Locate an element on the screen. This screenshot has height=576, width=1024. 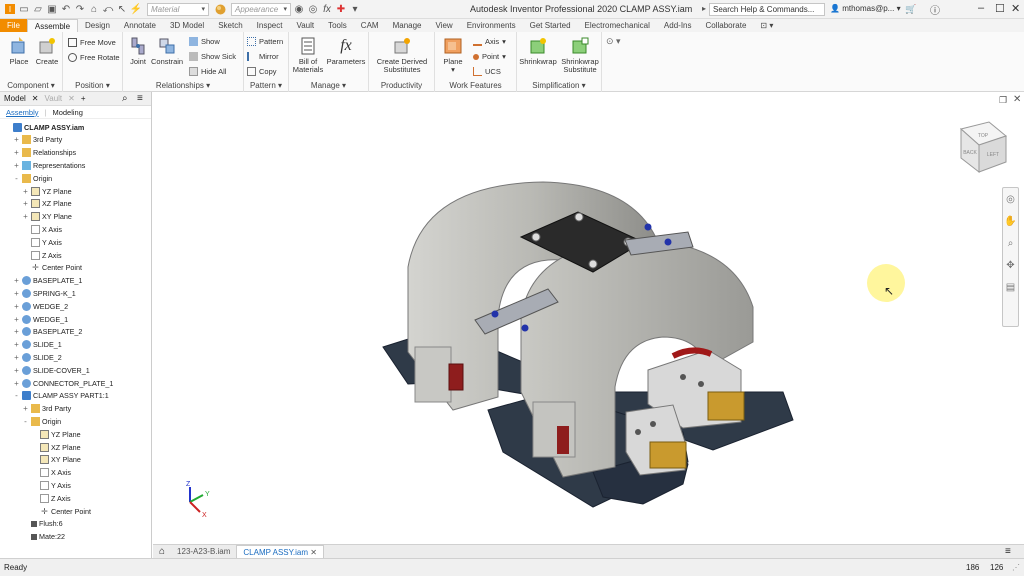
material-combo: Material ▾ is located at coordinates (178, 9).